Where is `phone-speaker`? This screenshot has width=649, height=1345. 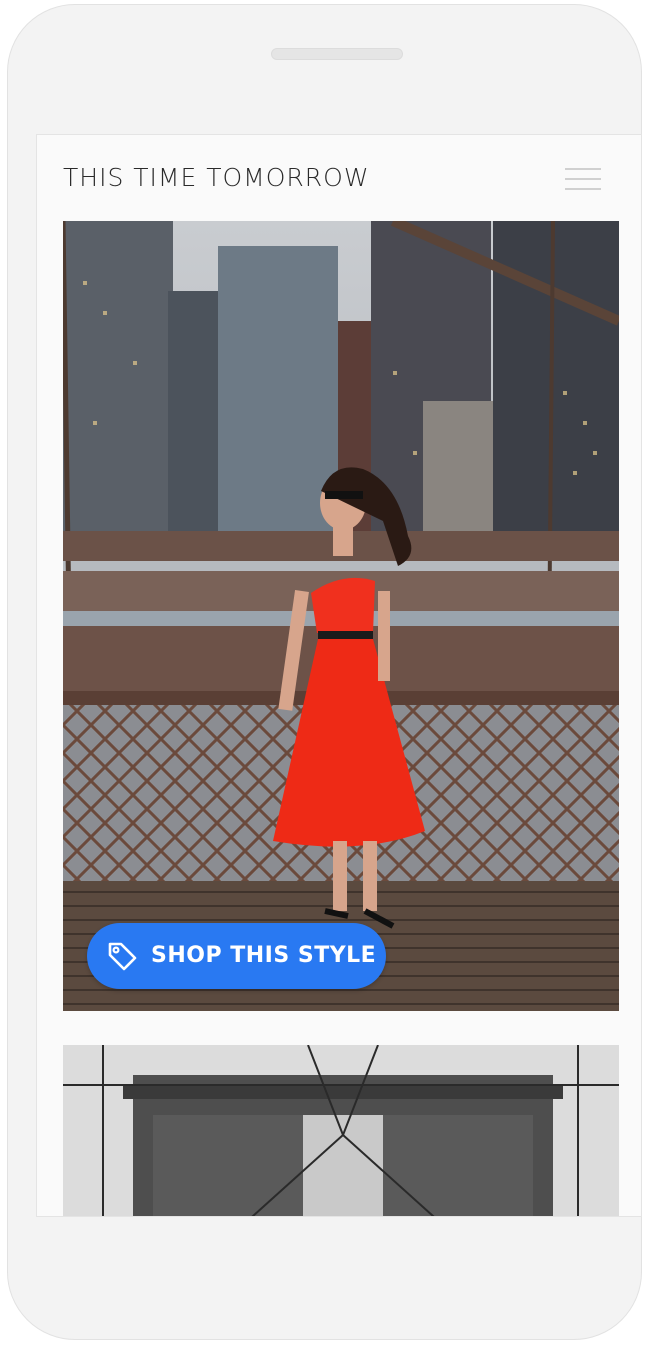 phone-speaker is located at coordinates (337, 54).